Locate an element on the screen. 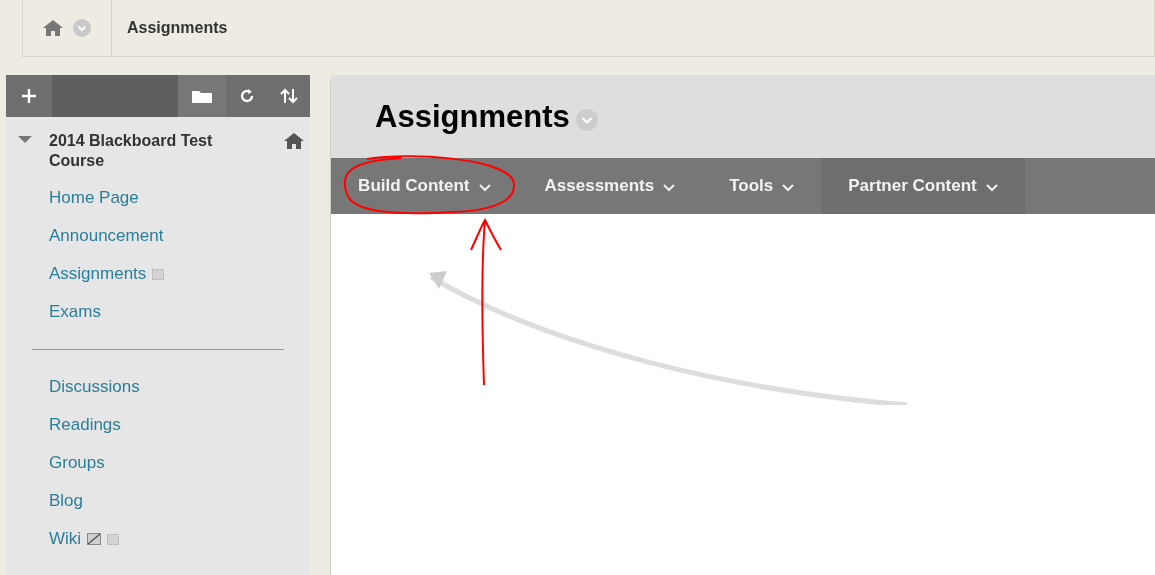 Image resolution: width=1155 pixels, height=575 pixels. course-menu-link: Blog is located at coordinates (66, 501).